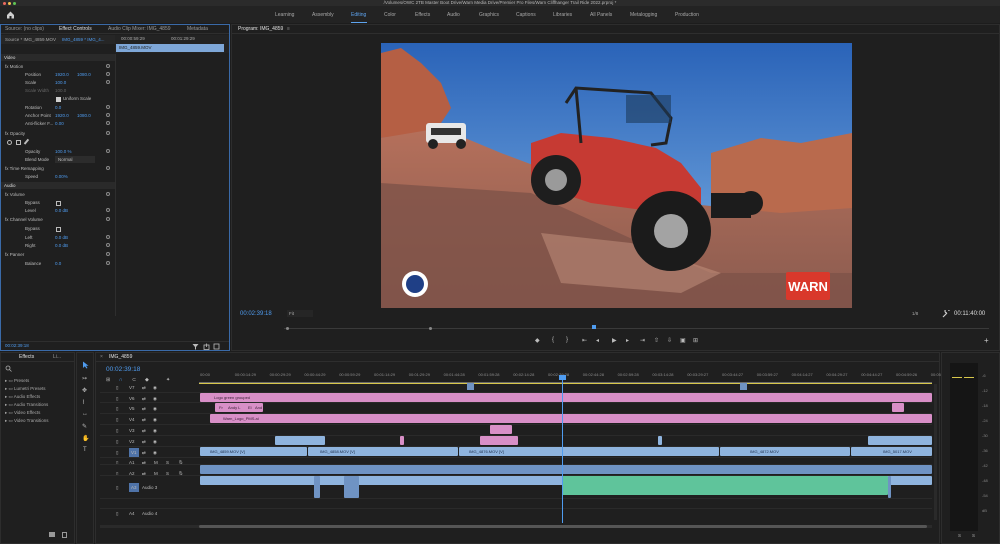 Image resolution: width=1000 pixels, height=544 pixels. I want to click on program-title: Program: IMG_4859, so click(260, 29).